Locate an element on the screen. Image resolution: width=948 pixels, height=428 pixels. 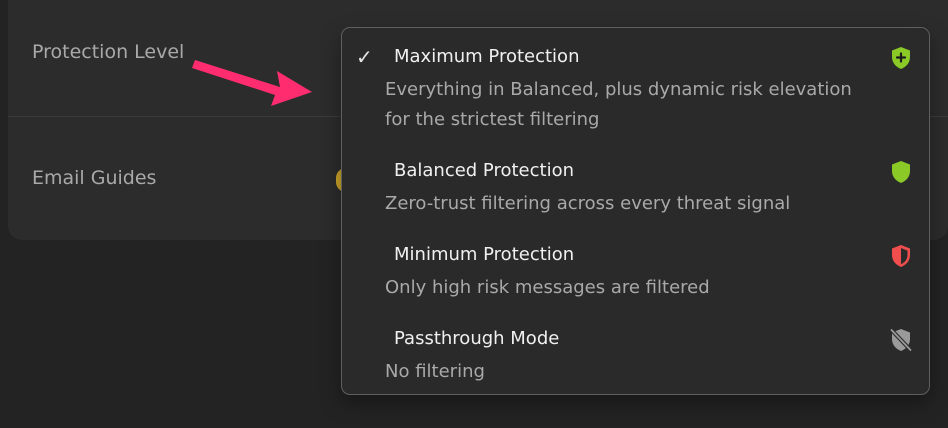
email-guides-label: Email Guides is located at coordinates (94, 178).